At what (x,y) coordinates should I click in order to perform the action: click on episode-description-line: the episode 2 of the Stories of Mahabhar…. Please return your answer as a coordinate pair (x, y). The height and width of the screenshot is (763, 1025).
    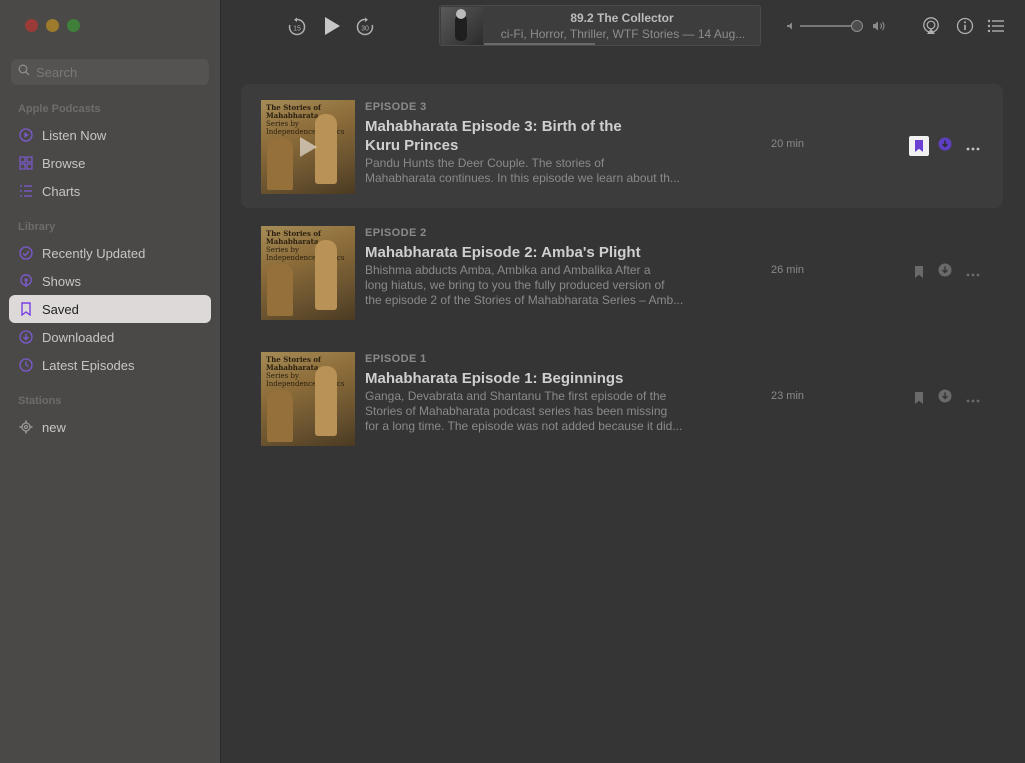
    Looking at the image, I should click on (524, 300).